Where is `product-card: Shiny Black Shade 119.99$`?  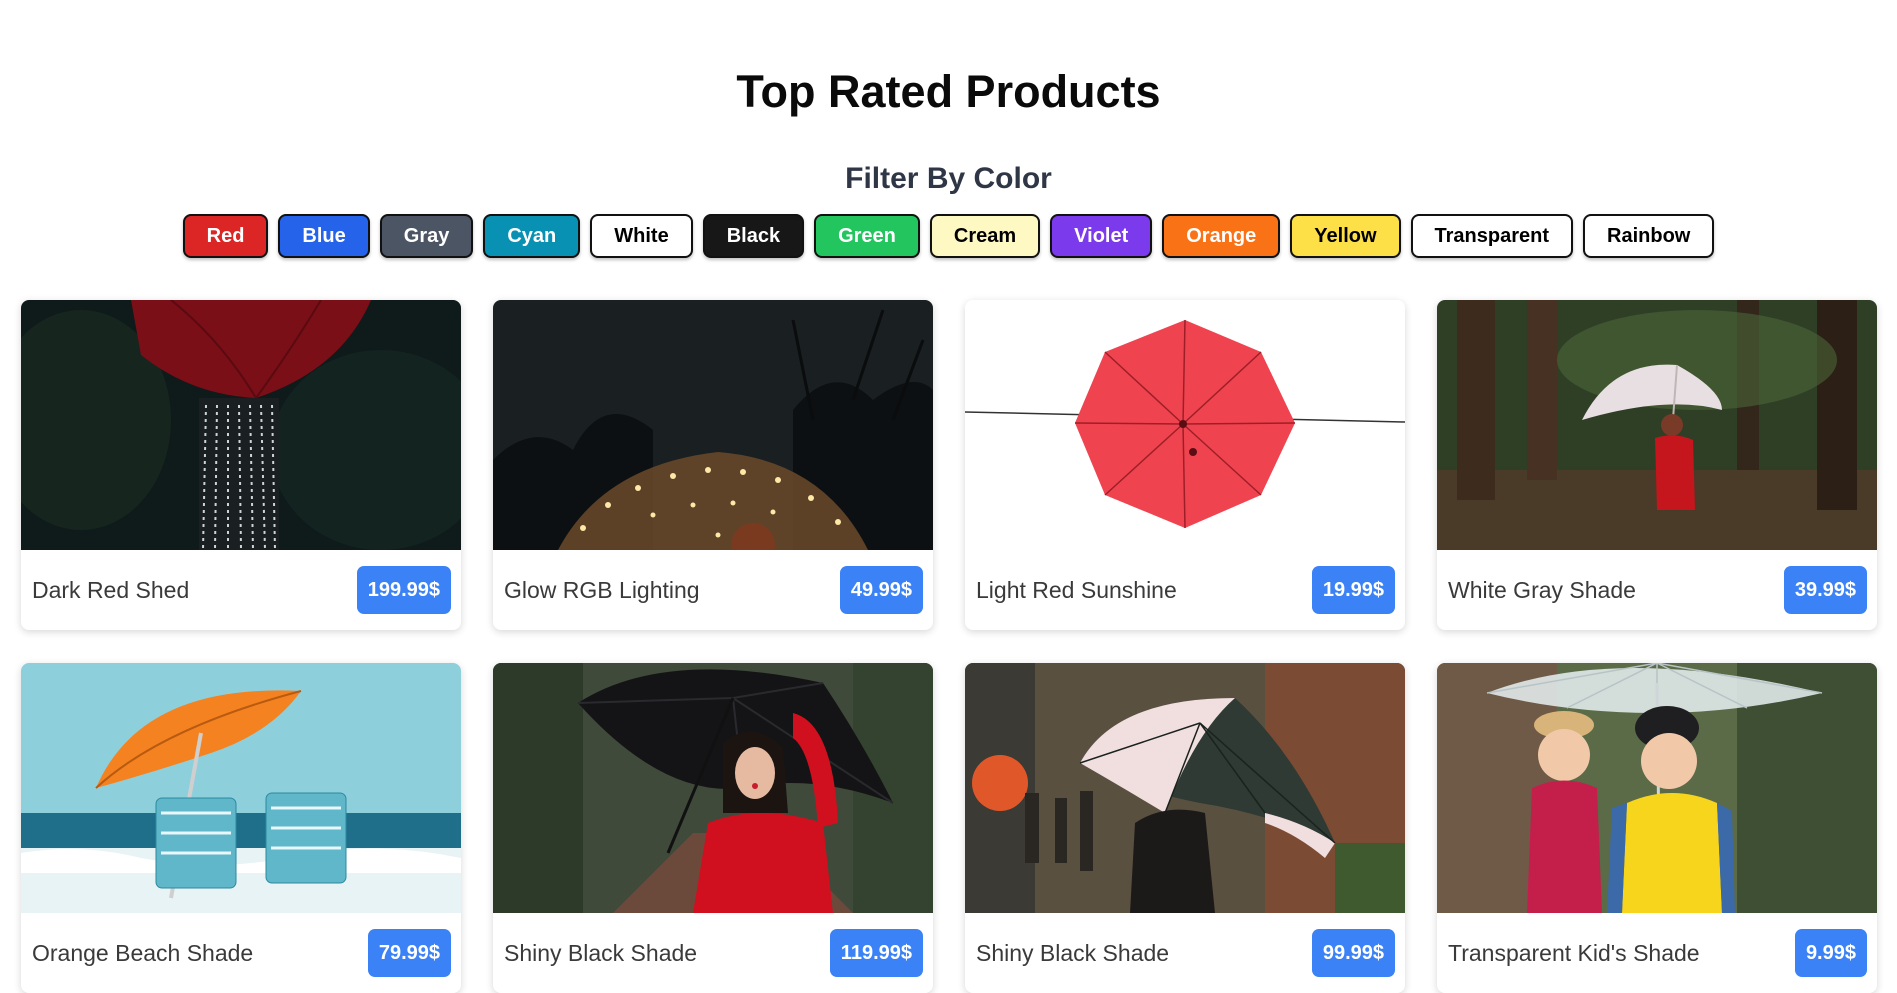 product-card: Shiny Black Shade 119.99$ is located at coordinates (713, 828).